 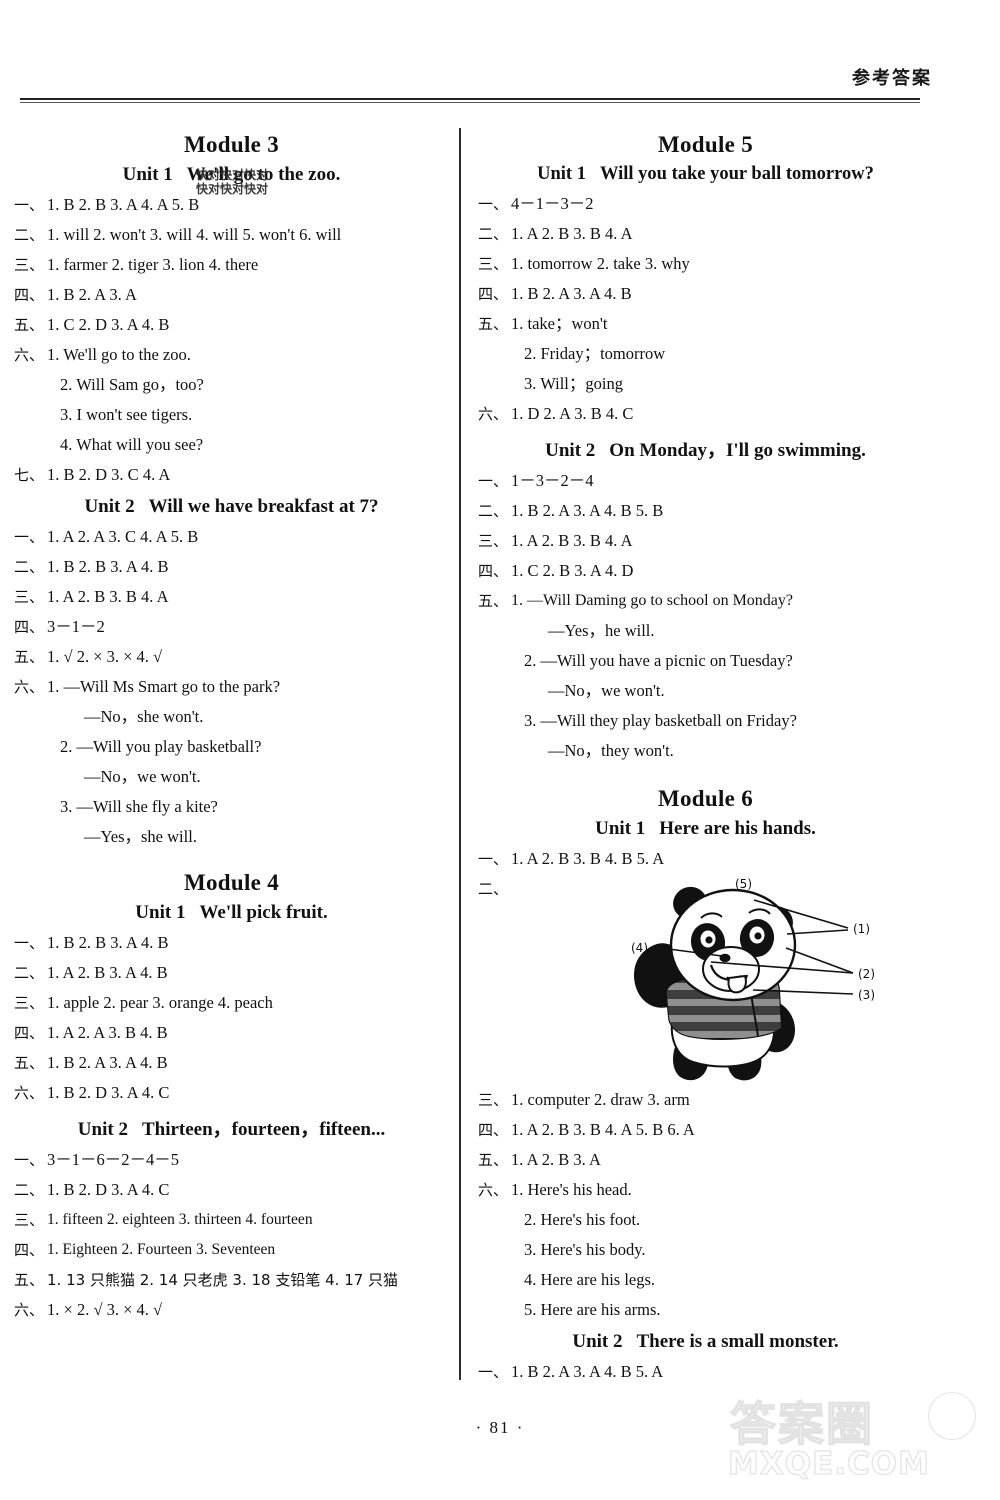 What do you see at coordinates (597, 1341) in the screenshot?
I see `module6-unit2-label: Unit 2` at bounding box center [597, 1341].